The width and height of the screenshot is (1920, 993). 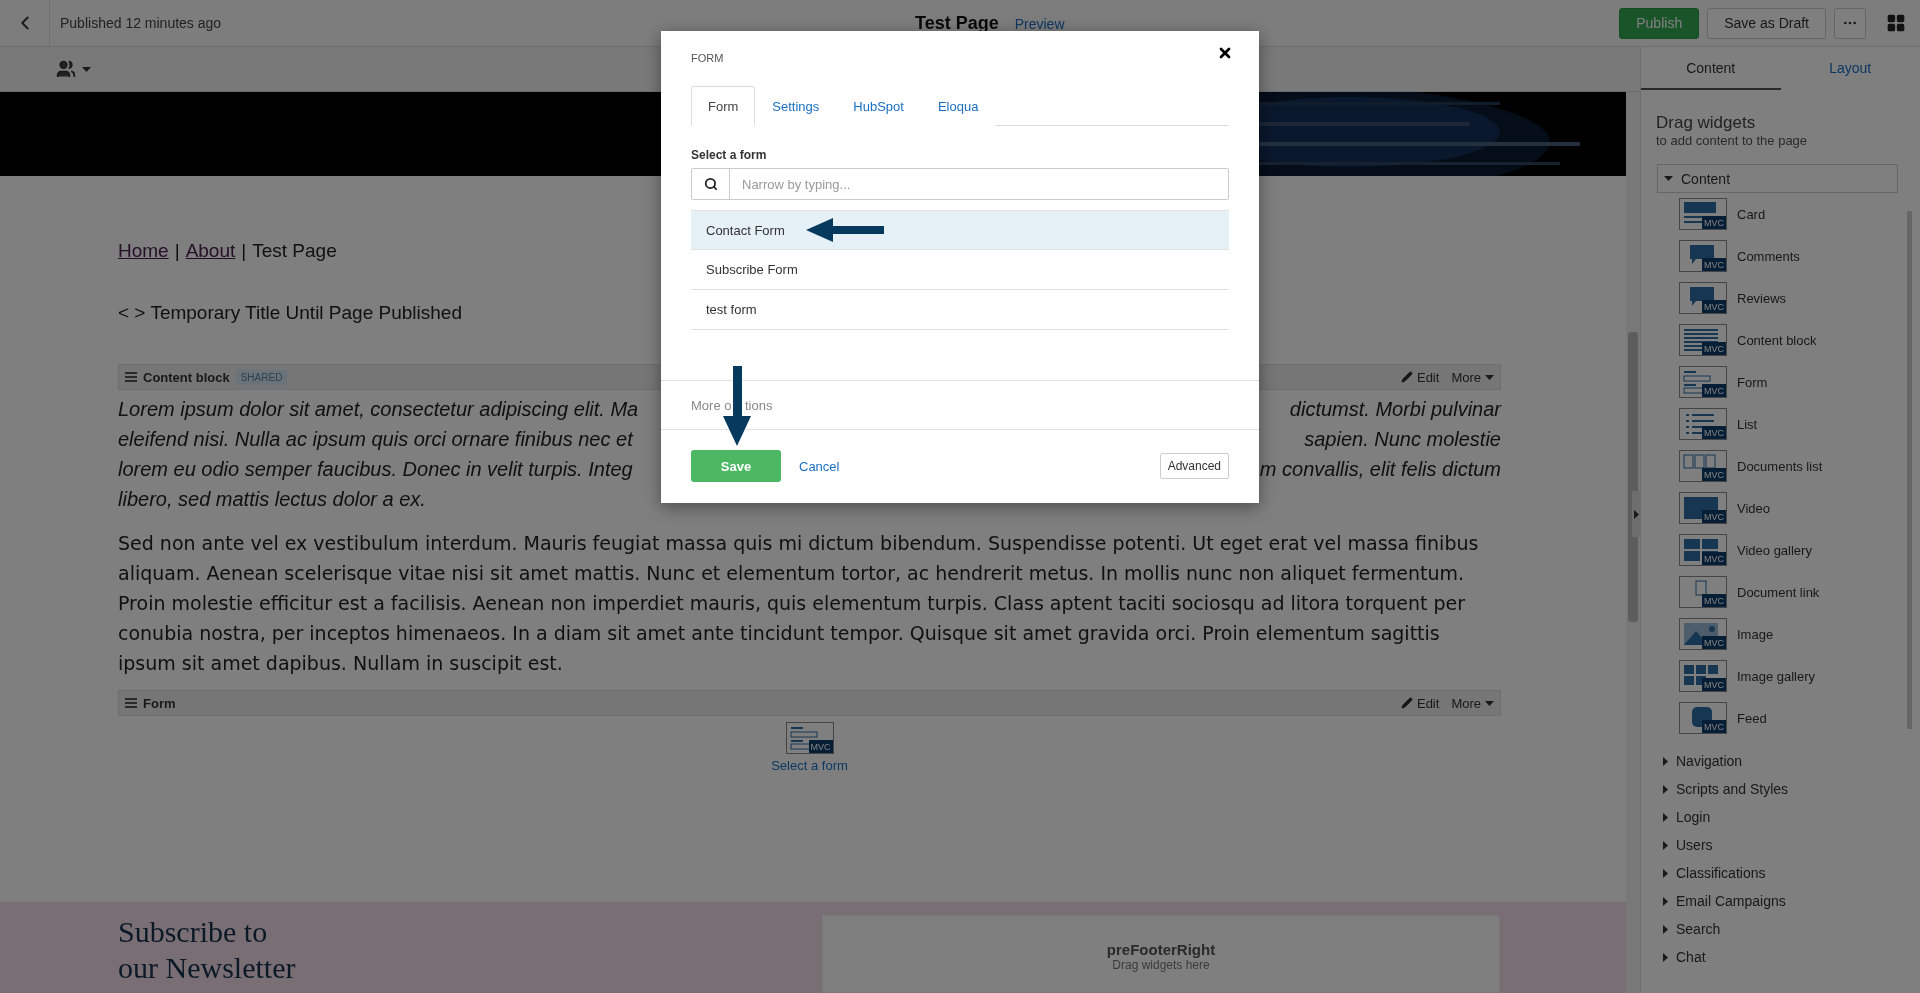 What do you see at coordinates (1752, 718) in the screenshot?
I see `widget-label: Feed` at bounding box center [1752, 718].